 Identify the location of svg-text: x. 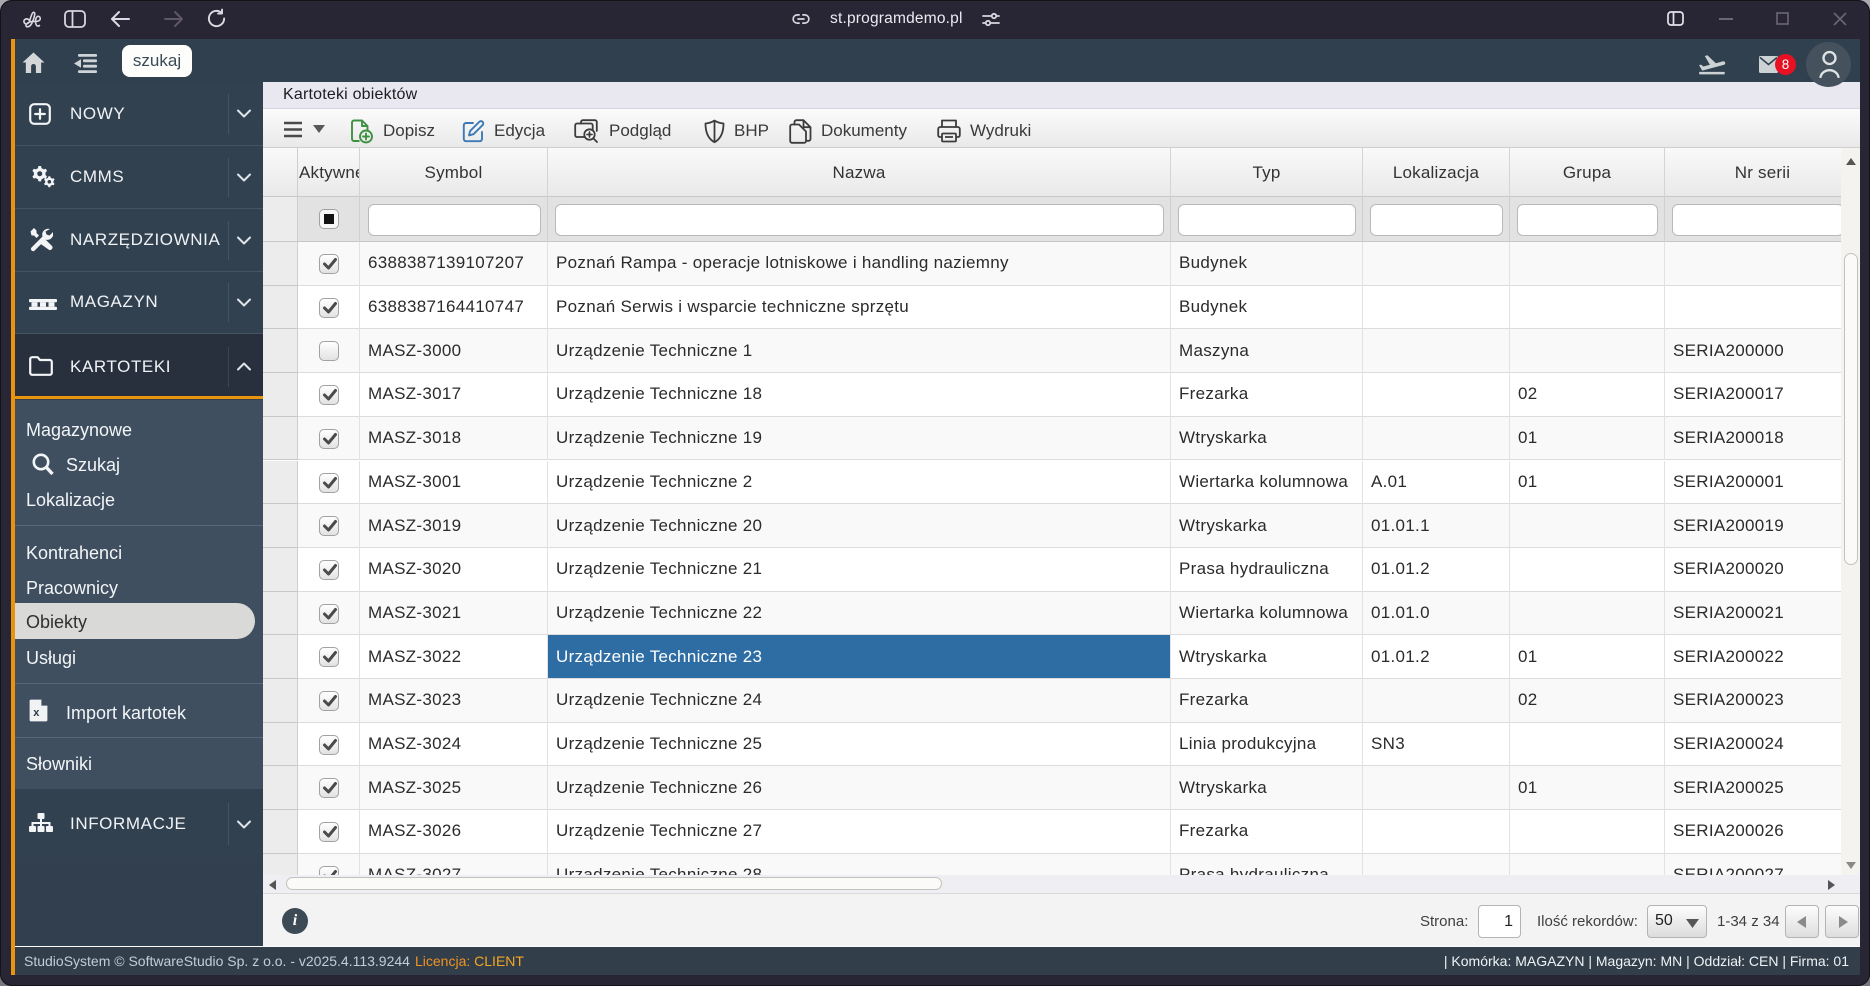
(36, 713).